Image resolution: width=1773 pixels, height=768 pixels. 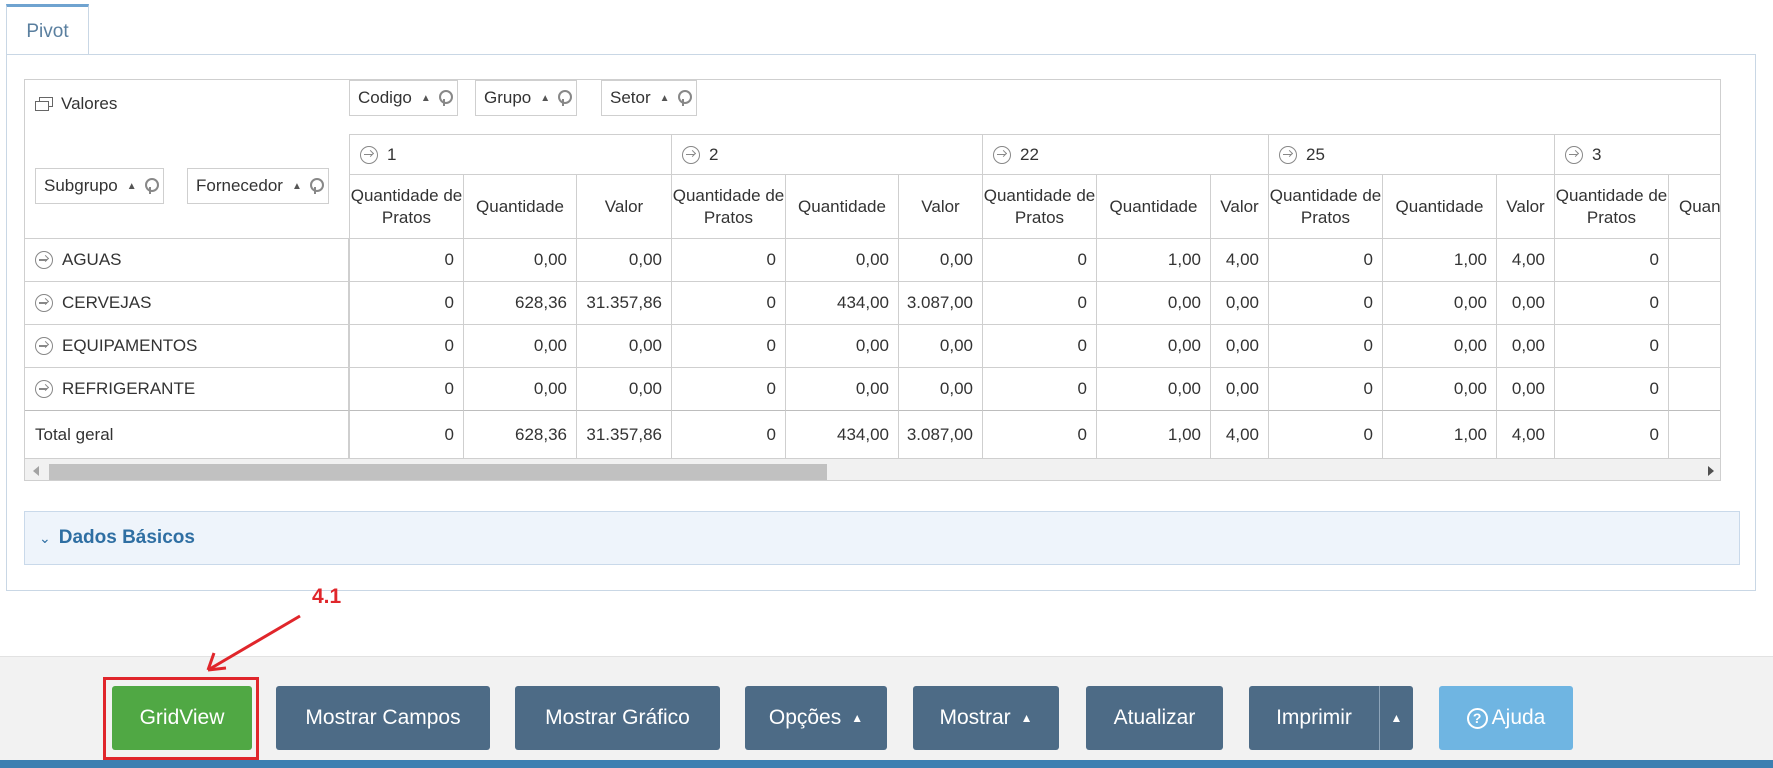 What do you see at coordinates (99, 186) in the screenshot?
I see `row-field-subgrupo: Subgrupo ▲` at bounding box center [99, 186].